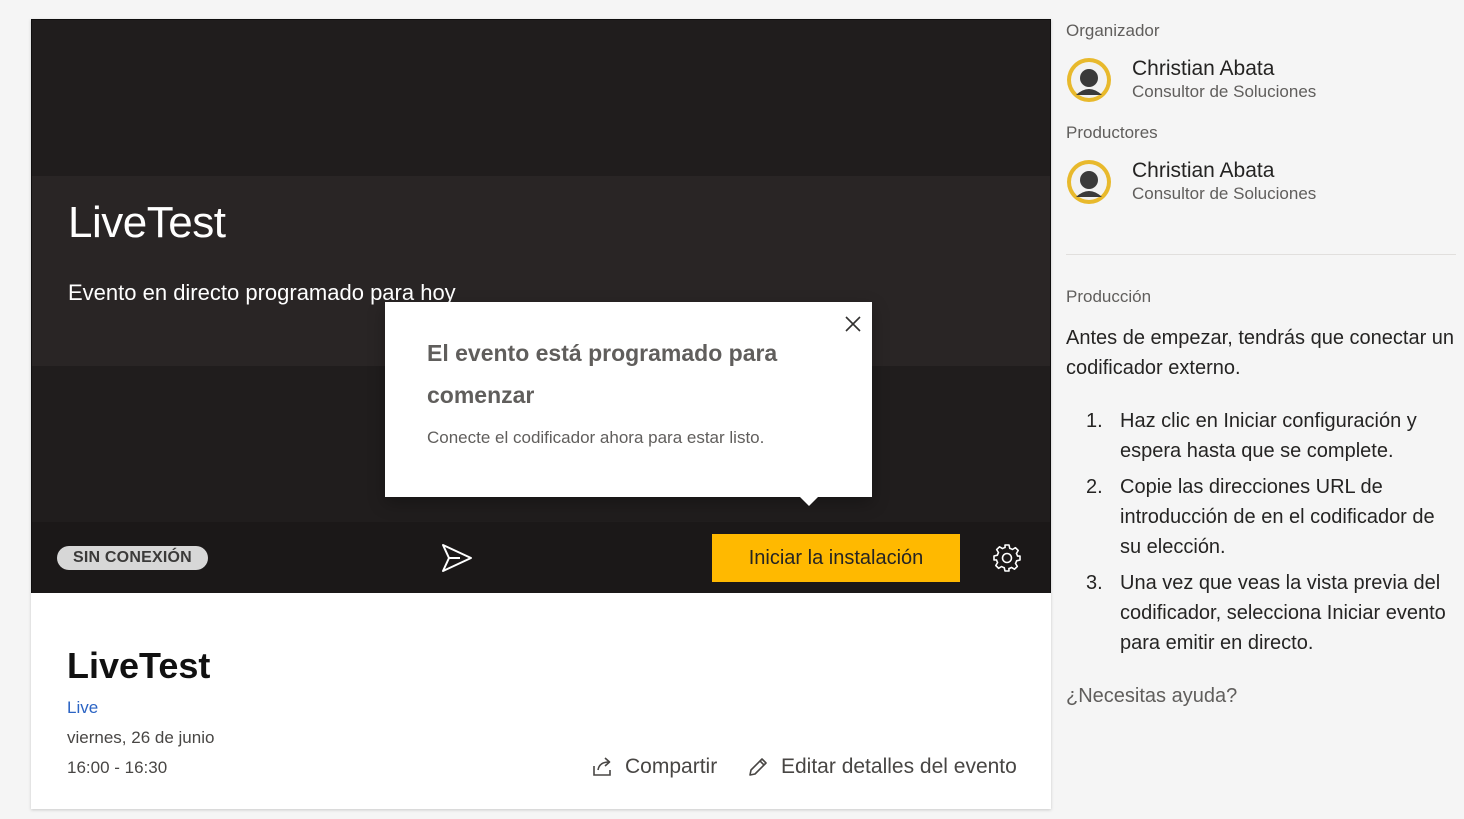  I want to click on producer-info: Christian Abata Consultor de Soluciones, so click(1224, 182).